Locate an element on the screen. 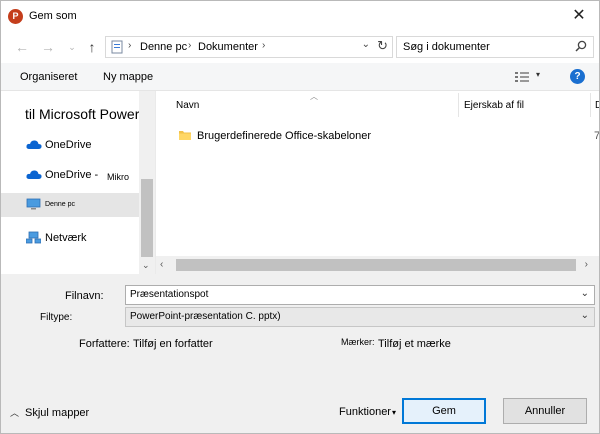 This screenshot has height=434, width=600. nav-heading-label: til Microsoft PowerPC is located at coordinates (82, 114).